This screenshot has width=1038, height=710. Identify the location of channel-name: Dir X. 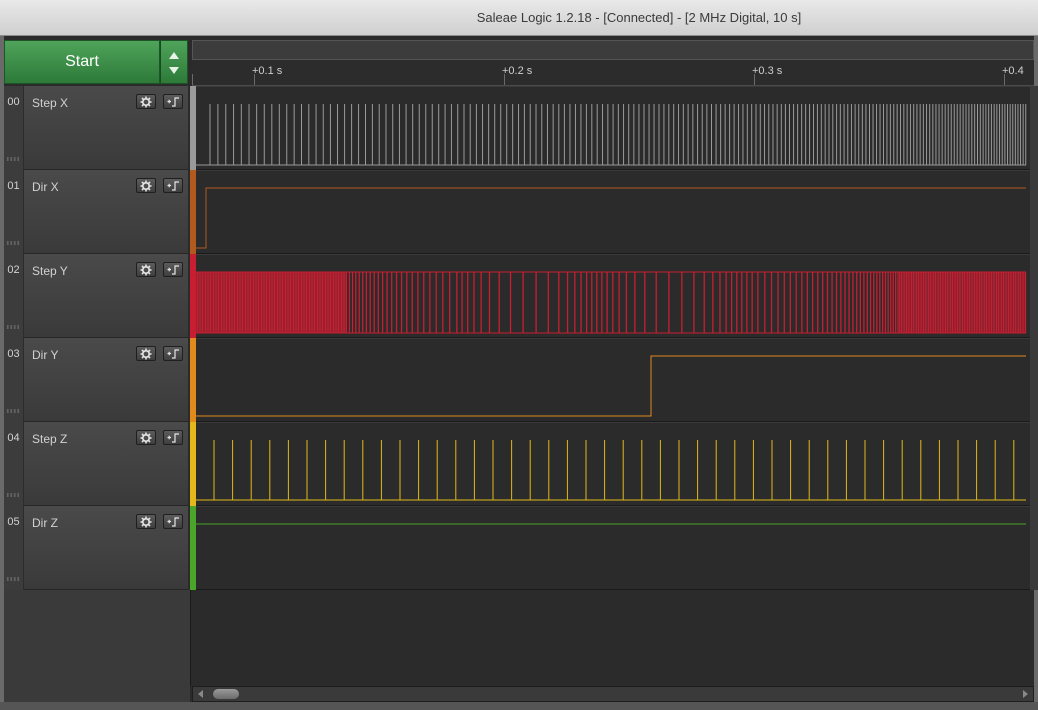
(45, 187).